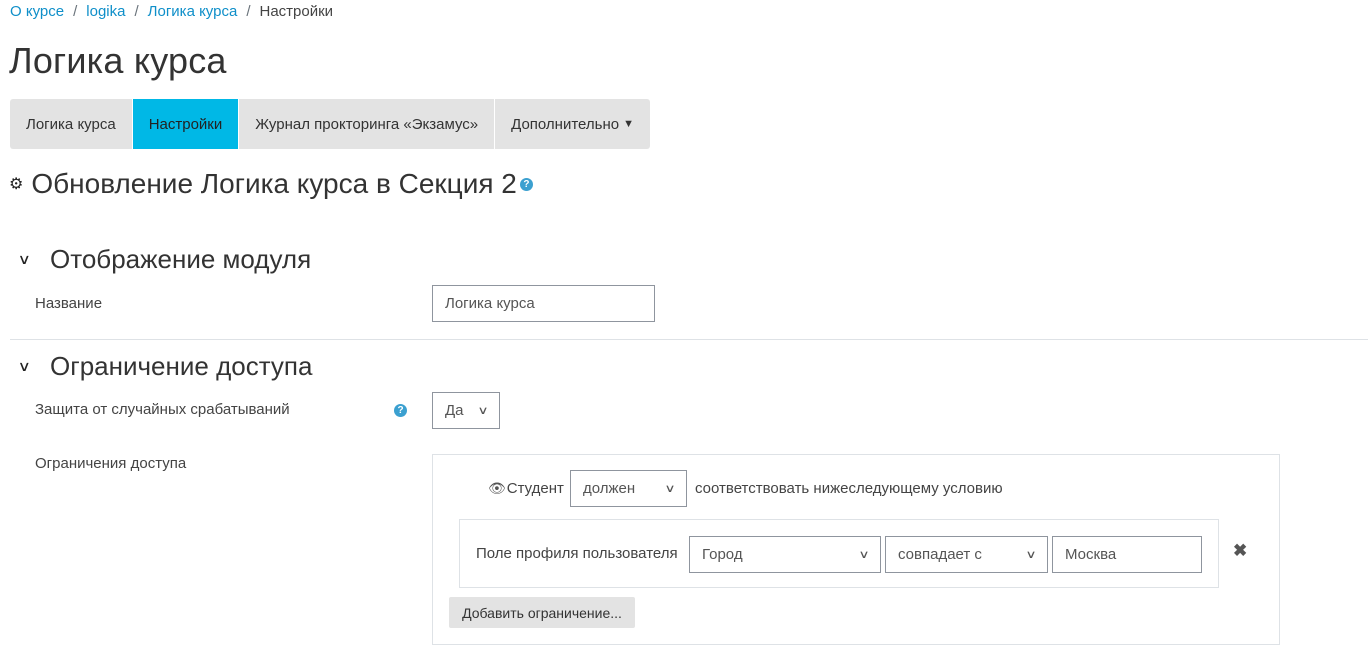  I want to click on fieldset-restrict-access-legend: Ограничение доступа, so click(181, 366).